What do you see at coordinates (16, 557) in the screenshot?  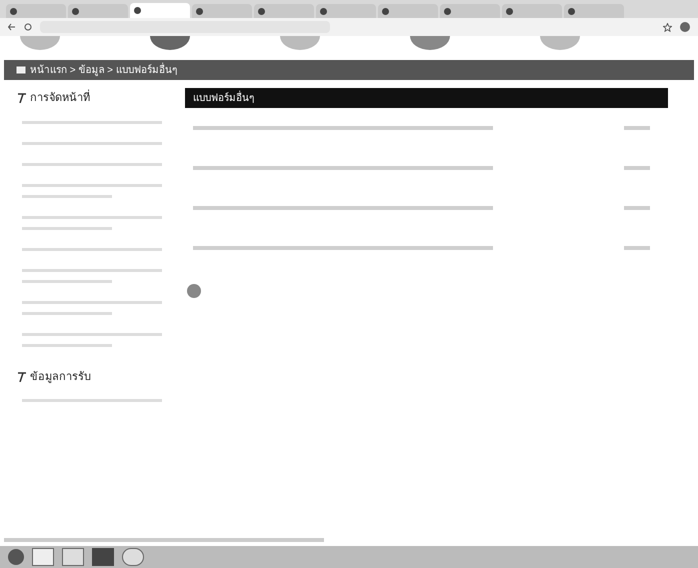 I see `start-icon` at bounding box center [16, 557].